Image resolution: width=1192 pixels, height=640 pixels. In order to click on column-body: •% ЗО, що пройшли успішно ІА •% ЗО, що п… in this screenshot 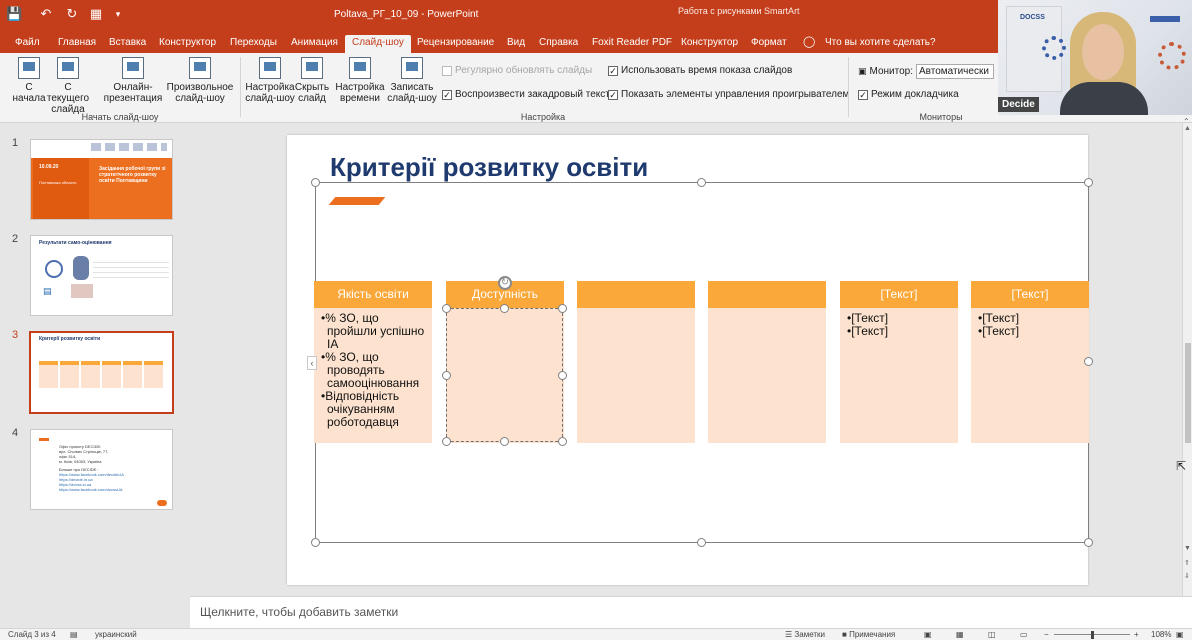, I will do `click(373, 375)`.